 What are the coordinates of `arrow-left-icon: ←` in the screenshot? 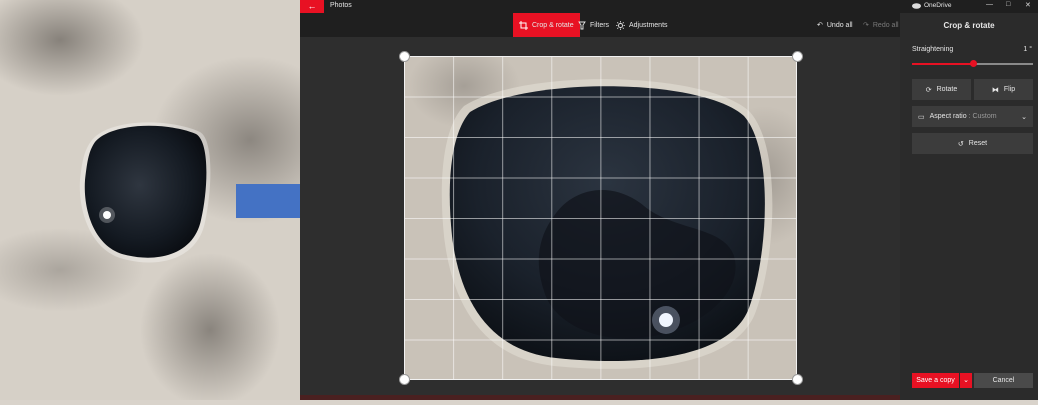 It's located at (312, 6).